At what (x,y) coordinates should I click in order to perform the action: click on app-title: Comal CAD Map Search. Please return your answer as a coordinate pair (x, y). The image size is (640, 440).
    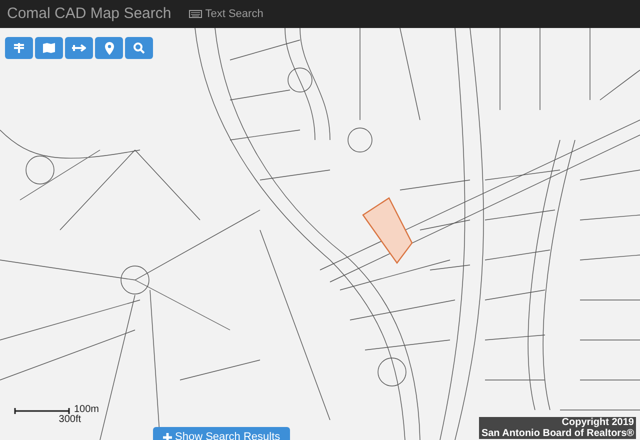
    Looking at the image, I should click on (89, 14).